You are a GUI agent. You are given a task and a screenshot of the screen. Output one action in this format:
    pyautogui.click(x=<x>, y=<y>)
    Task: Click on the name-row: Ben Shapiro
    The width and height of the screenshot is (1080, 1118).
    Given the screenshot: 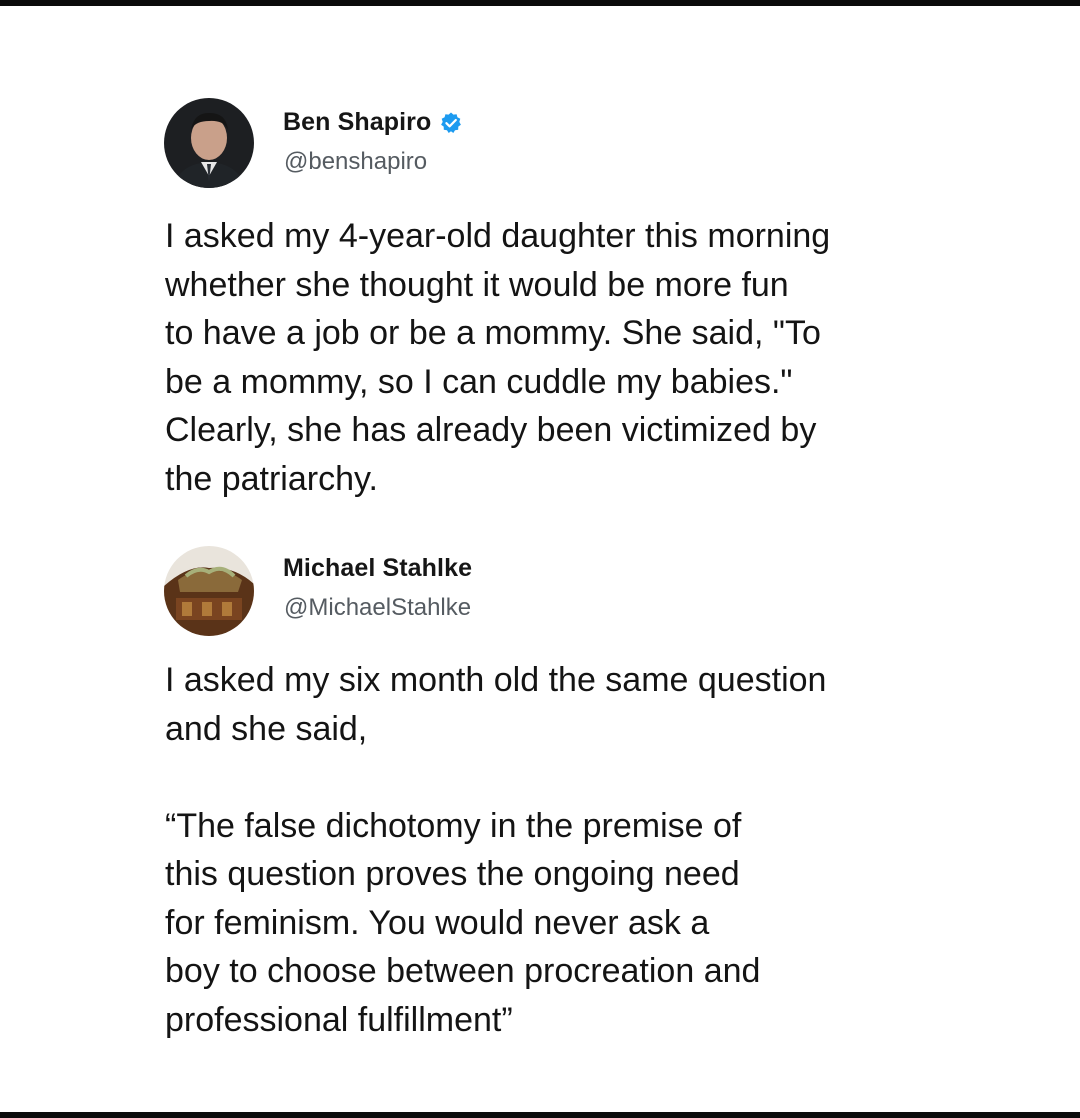 What is the action you would take?
    pyautogui.click(x=373, y=122)
    